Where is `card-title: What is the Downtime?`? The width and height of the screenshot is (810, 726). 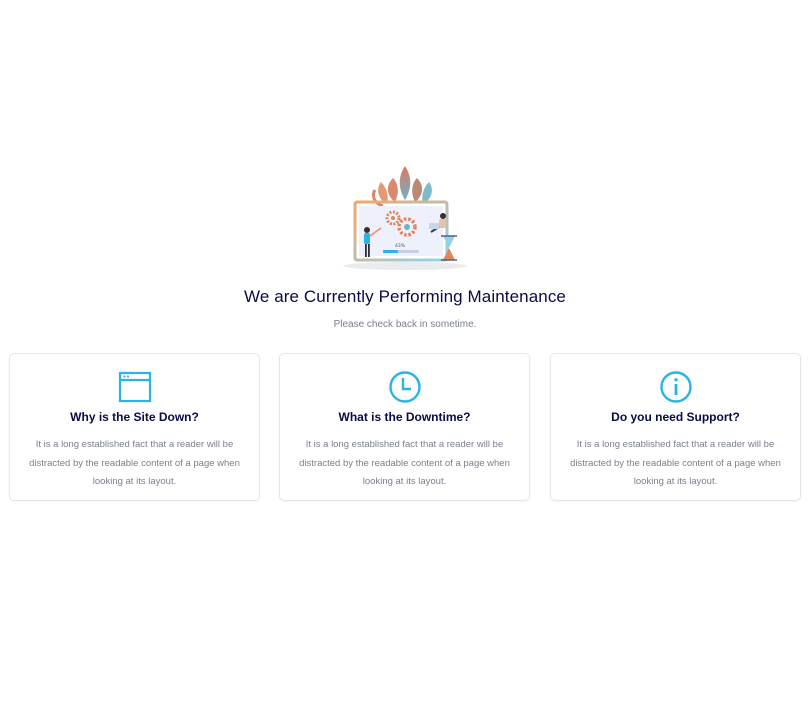 card-title: What is the Downtime? is located at coordinates (404, 417).